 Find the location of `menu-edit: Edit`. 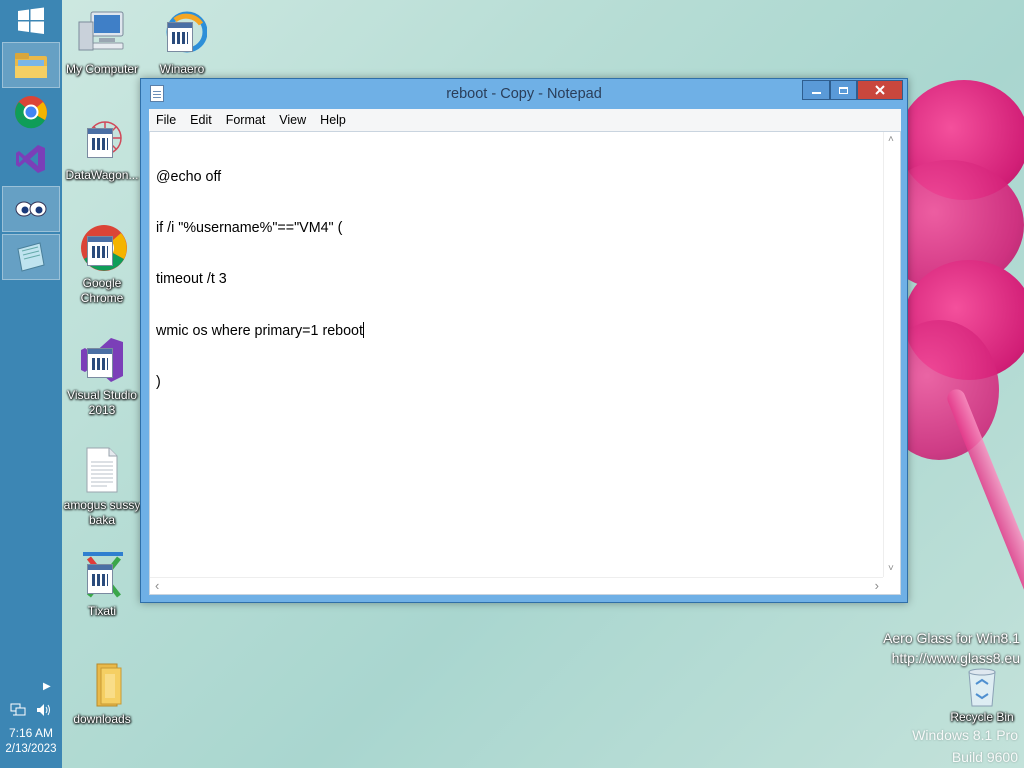

menu-edit: Edit is located at coordinates (201, 120).